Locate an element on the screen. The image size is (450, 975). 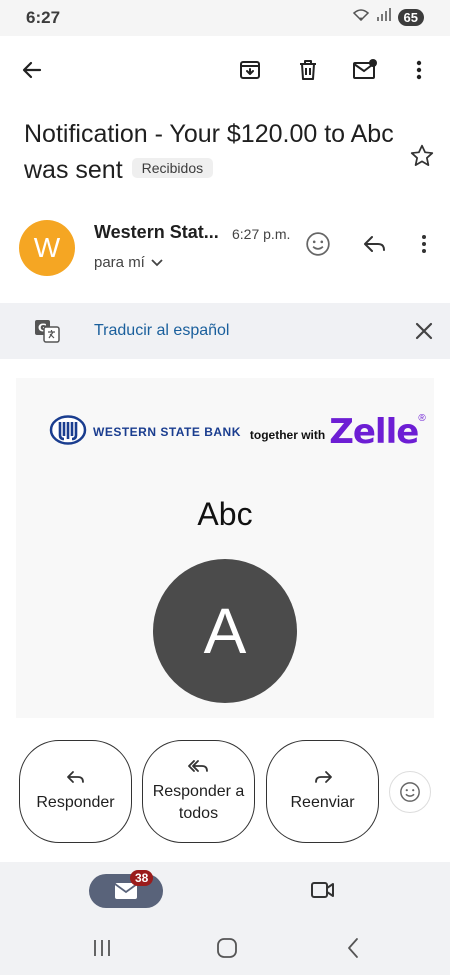
bank-zelle-logos: WESTERN STATE BANK together with Zelle ® is located at coordinates (237, 432).